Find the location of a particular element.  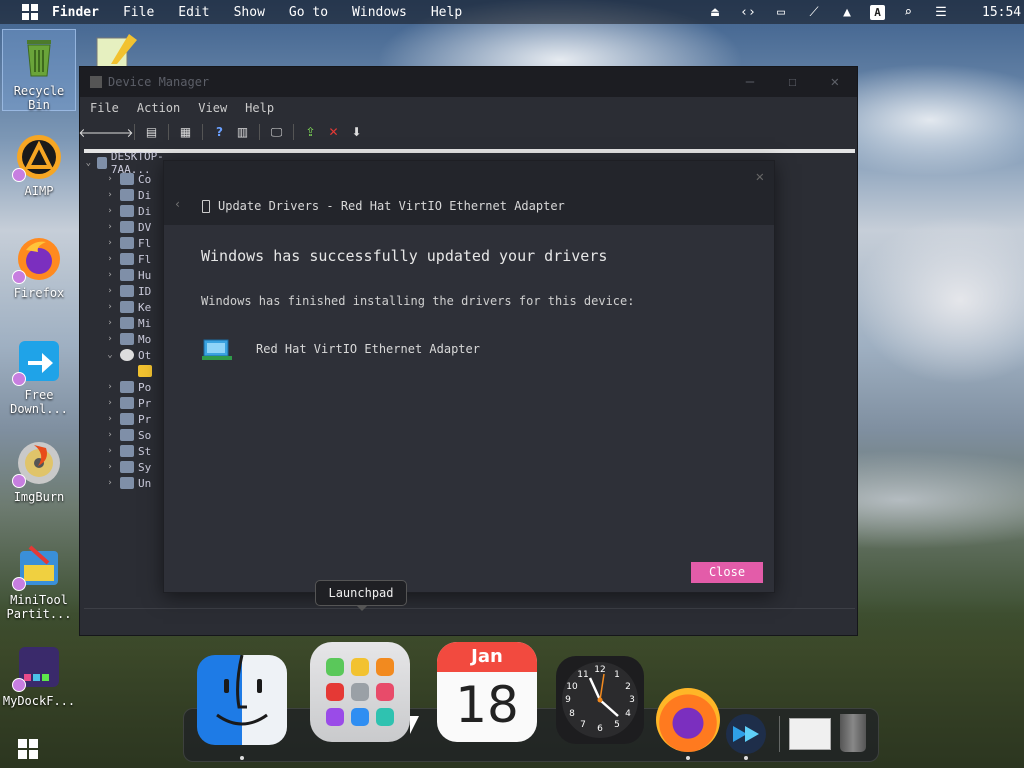

scan-hardware-icon: 🖵 is located at coordinates (276, 132).